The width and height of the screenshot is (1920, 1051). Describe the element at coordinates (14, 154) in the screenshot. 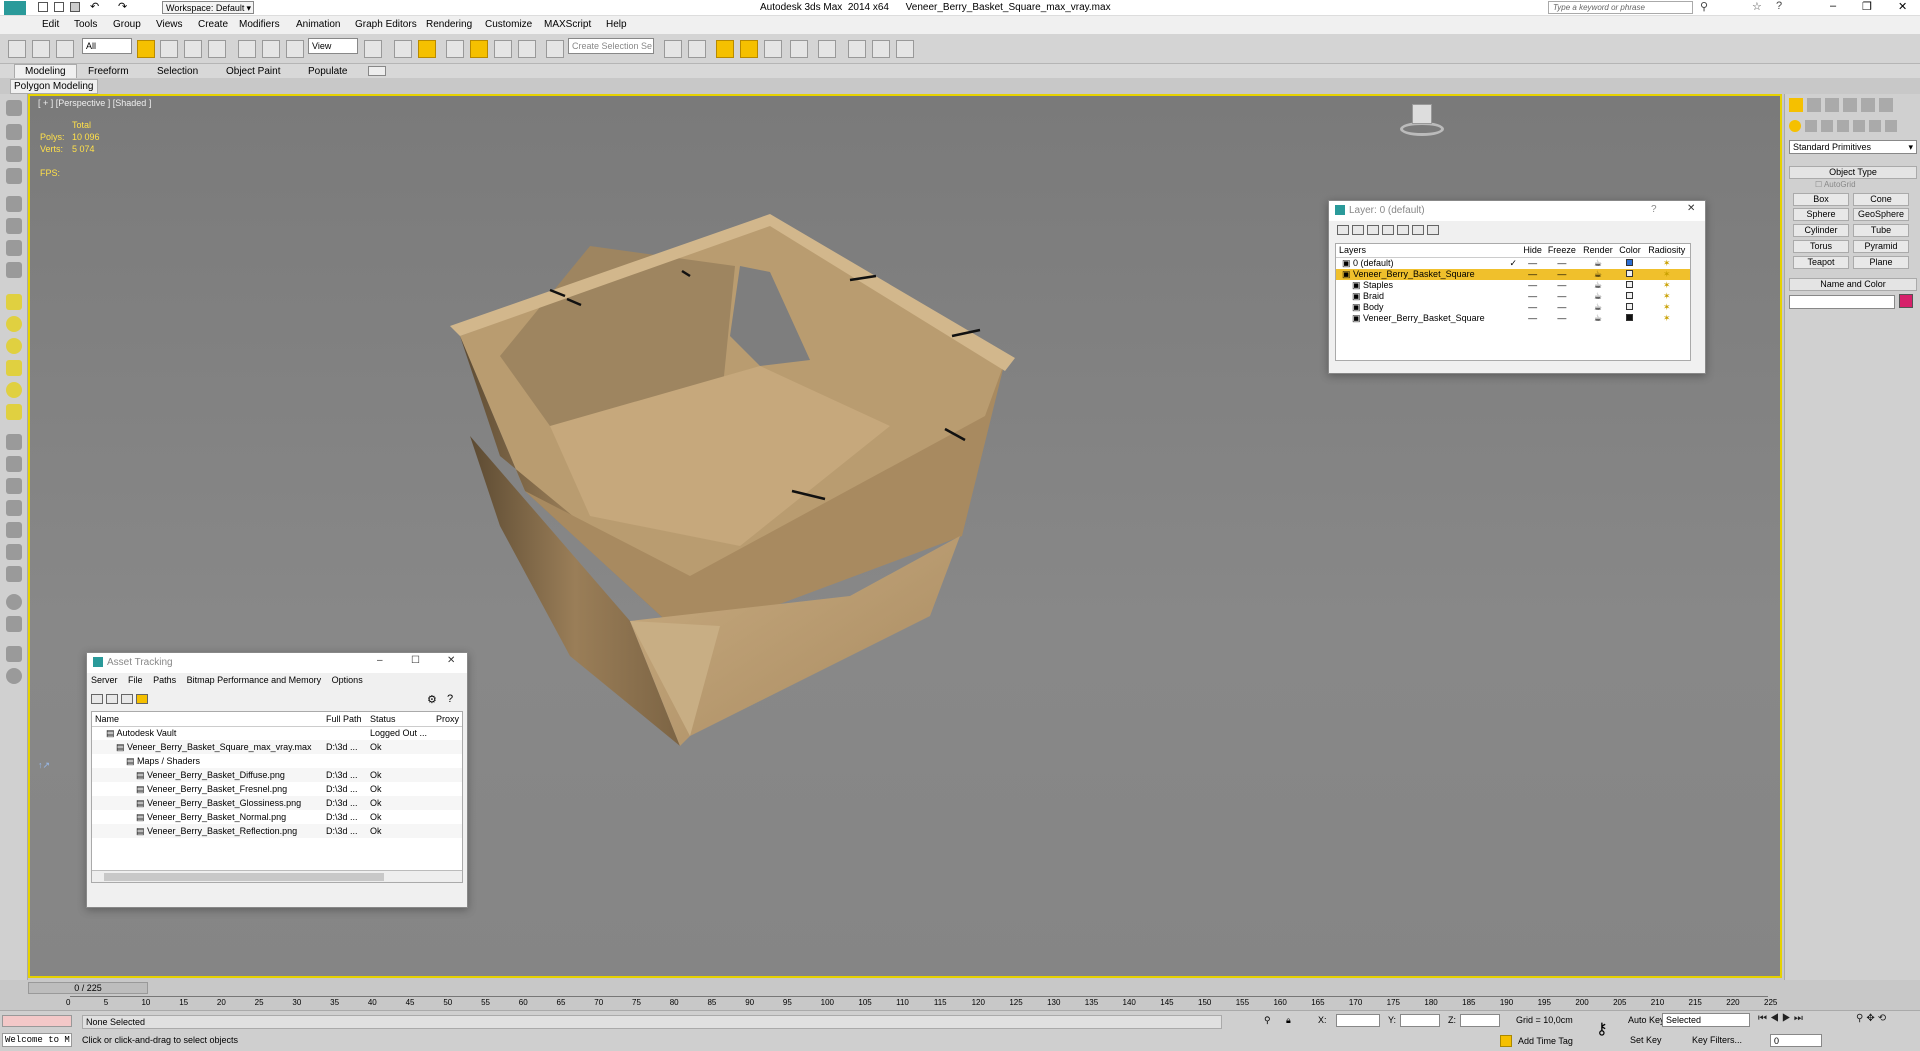

I see `layer-manager-icon` at that location.